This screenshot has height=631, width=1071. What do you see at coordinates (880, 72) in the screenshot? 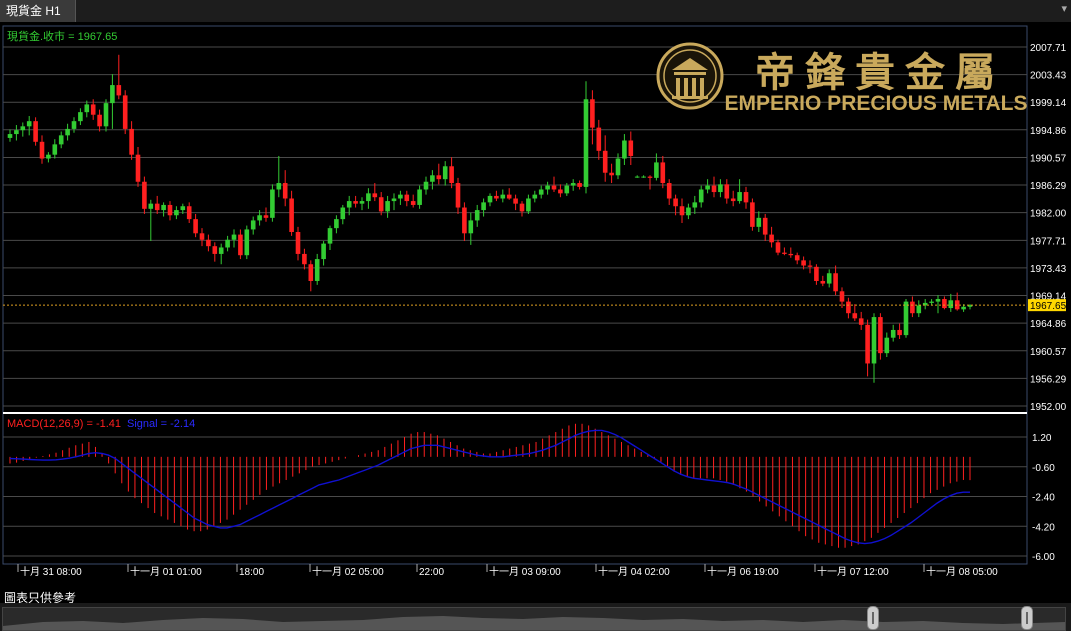
I see `logo-chinese: 帝鋒貴金屬` at bounding box center [880, 72].